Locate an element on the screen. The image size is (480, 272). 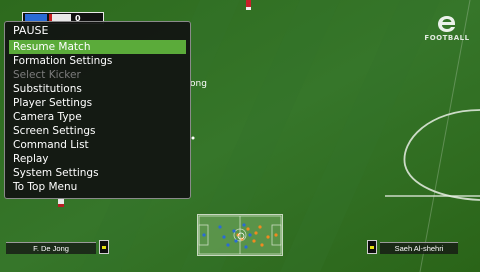
background-label: ong is located at coordinates (198, 84).